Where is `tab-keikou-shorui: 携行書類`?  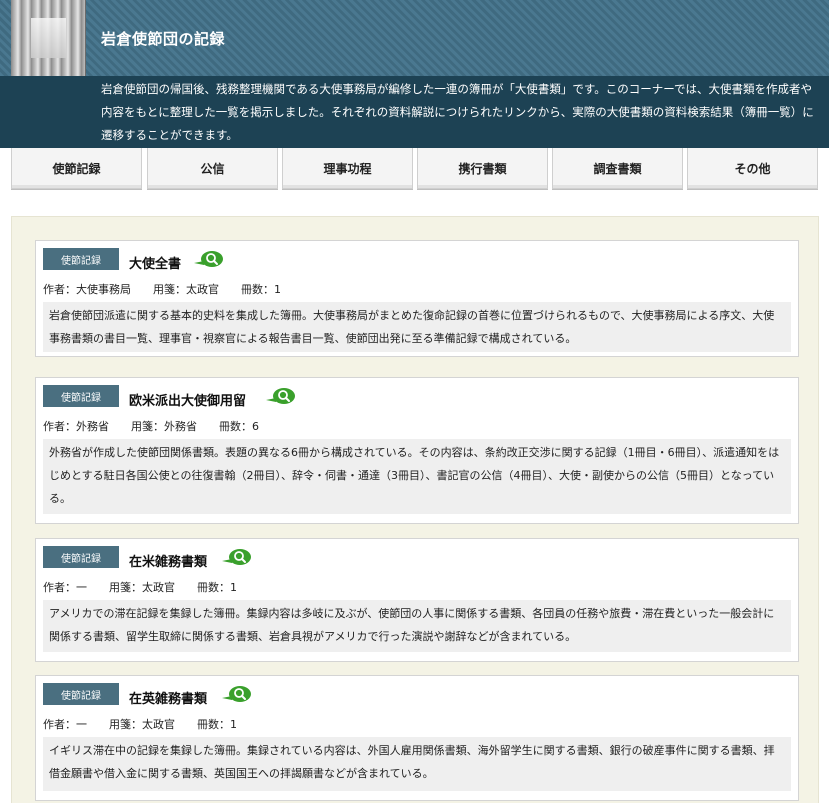 tab-keikou-shorui: 携行書類 is located at coordinates (482, 168).